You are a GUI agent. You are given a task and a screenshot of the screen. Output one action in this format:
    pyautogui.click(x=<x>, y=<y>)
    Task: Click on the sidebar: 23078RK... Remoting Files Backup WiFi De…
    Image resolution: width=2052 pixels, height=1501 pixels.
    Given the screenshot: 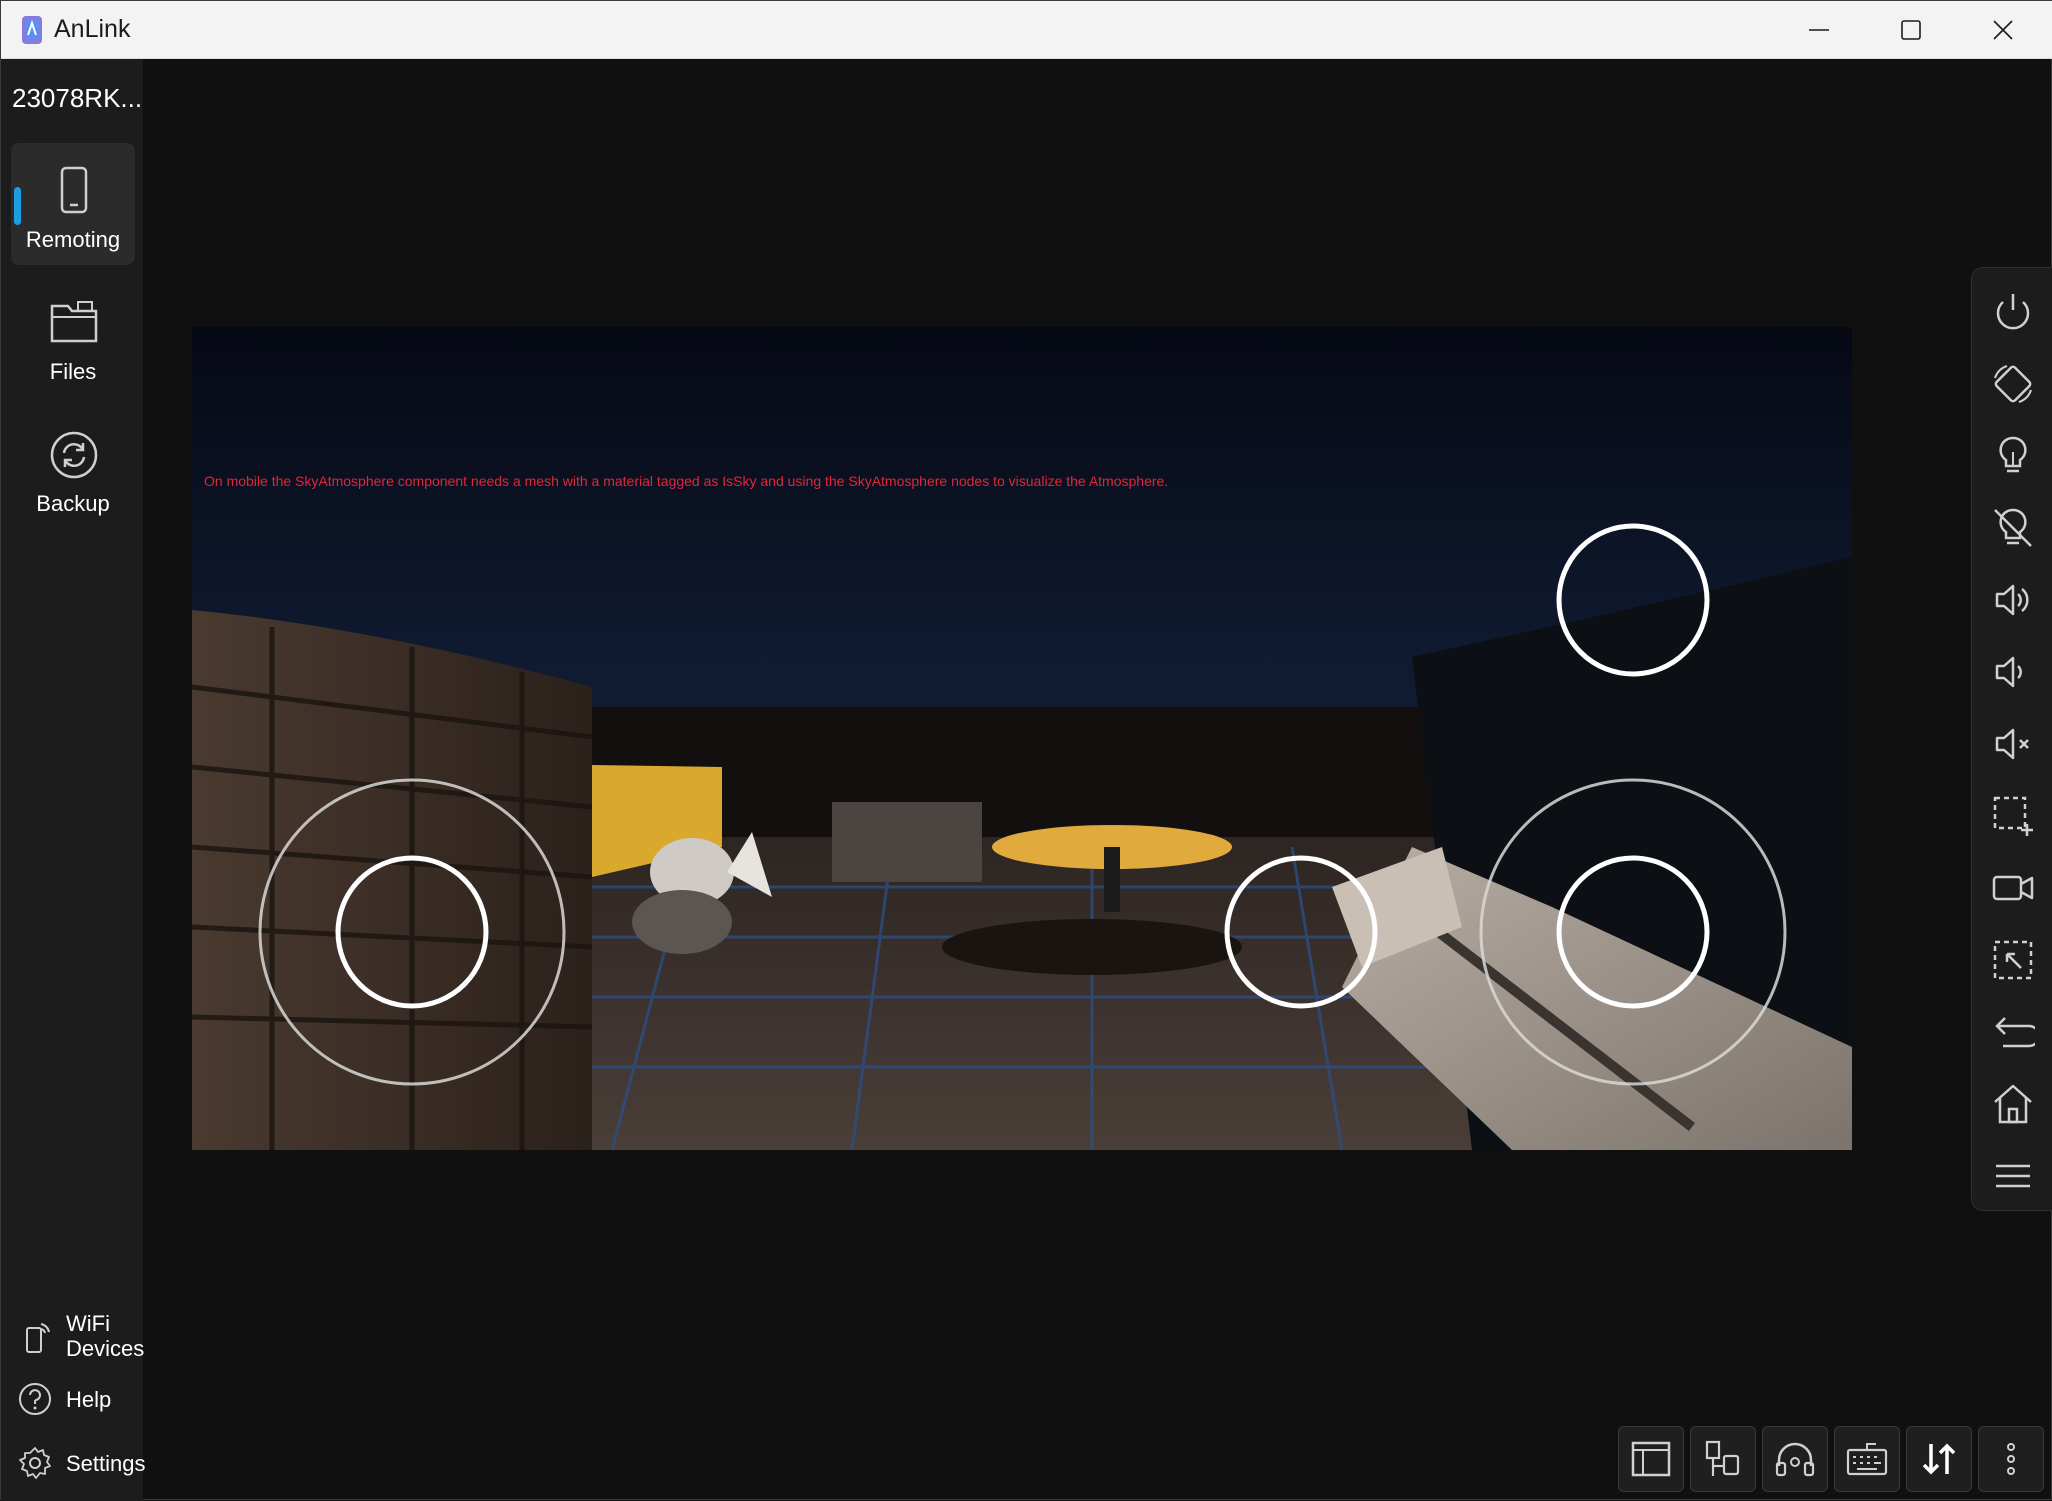 What is the action you would take?
    pyautogui.click(x=73, y=780)
    